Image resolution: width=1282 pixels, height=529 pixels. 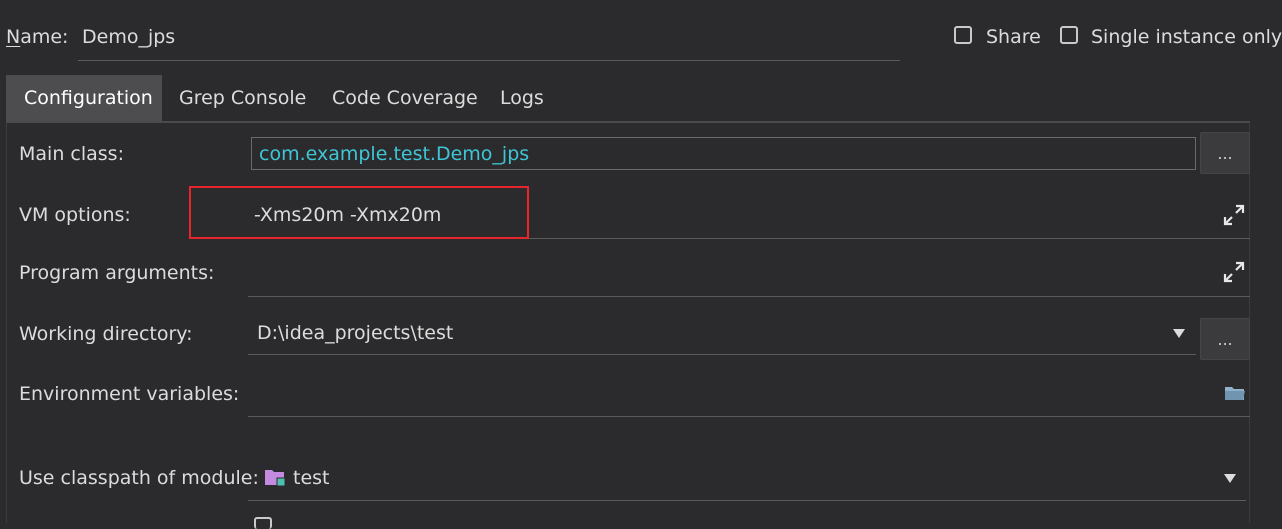 What do you see at coordinates (71, 154) in the screenshot?
I see `main-class-label: Main class:` at bounding box center [71, 154].